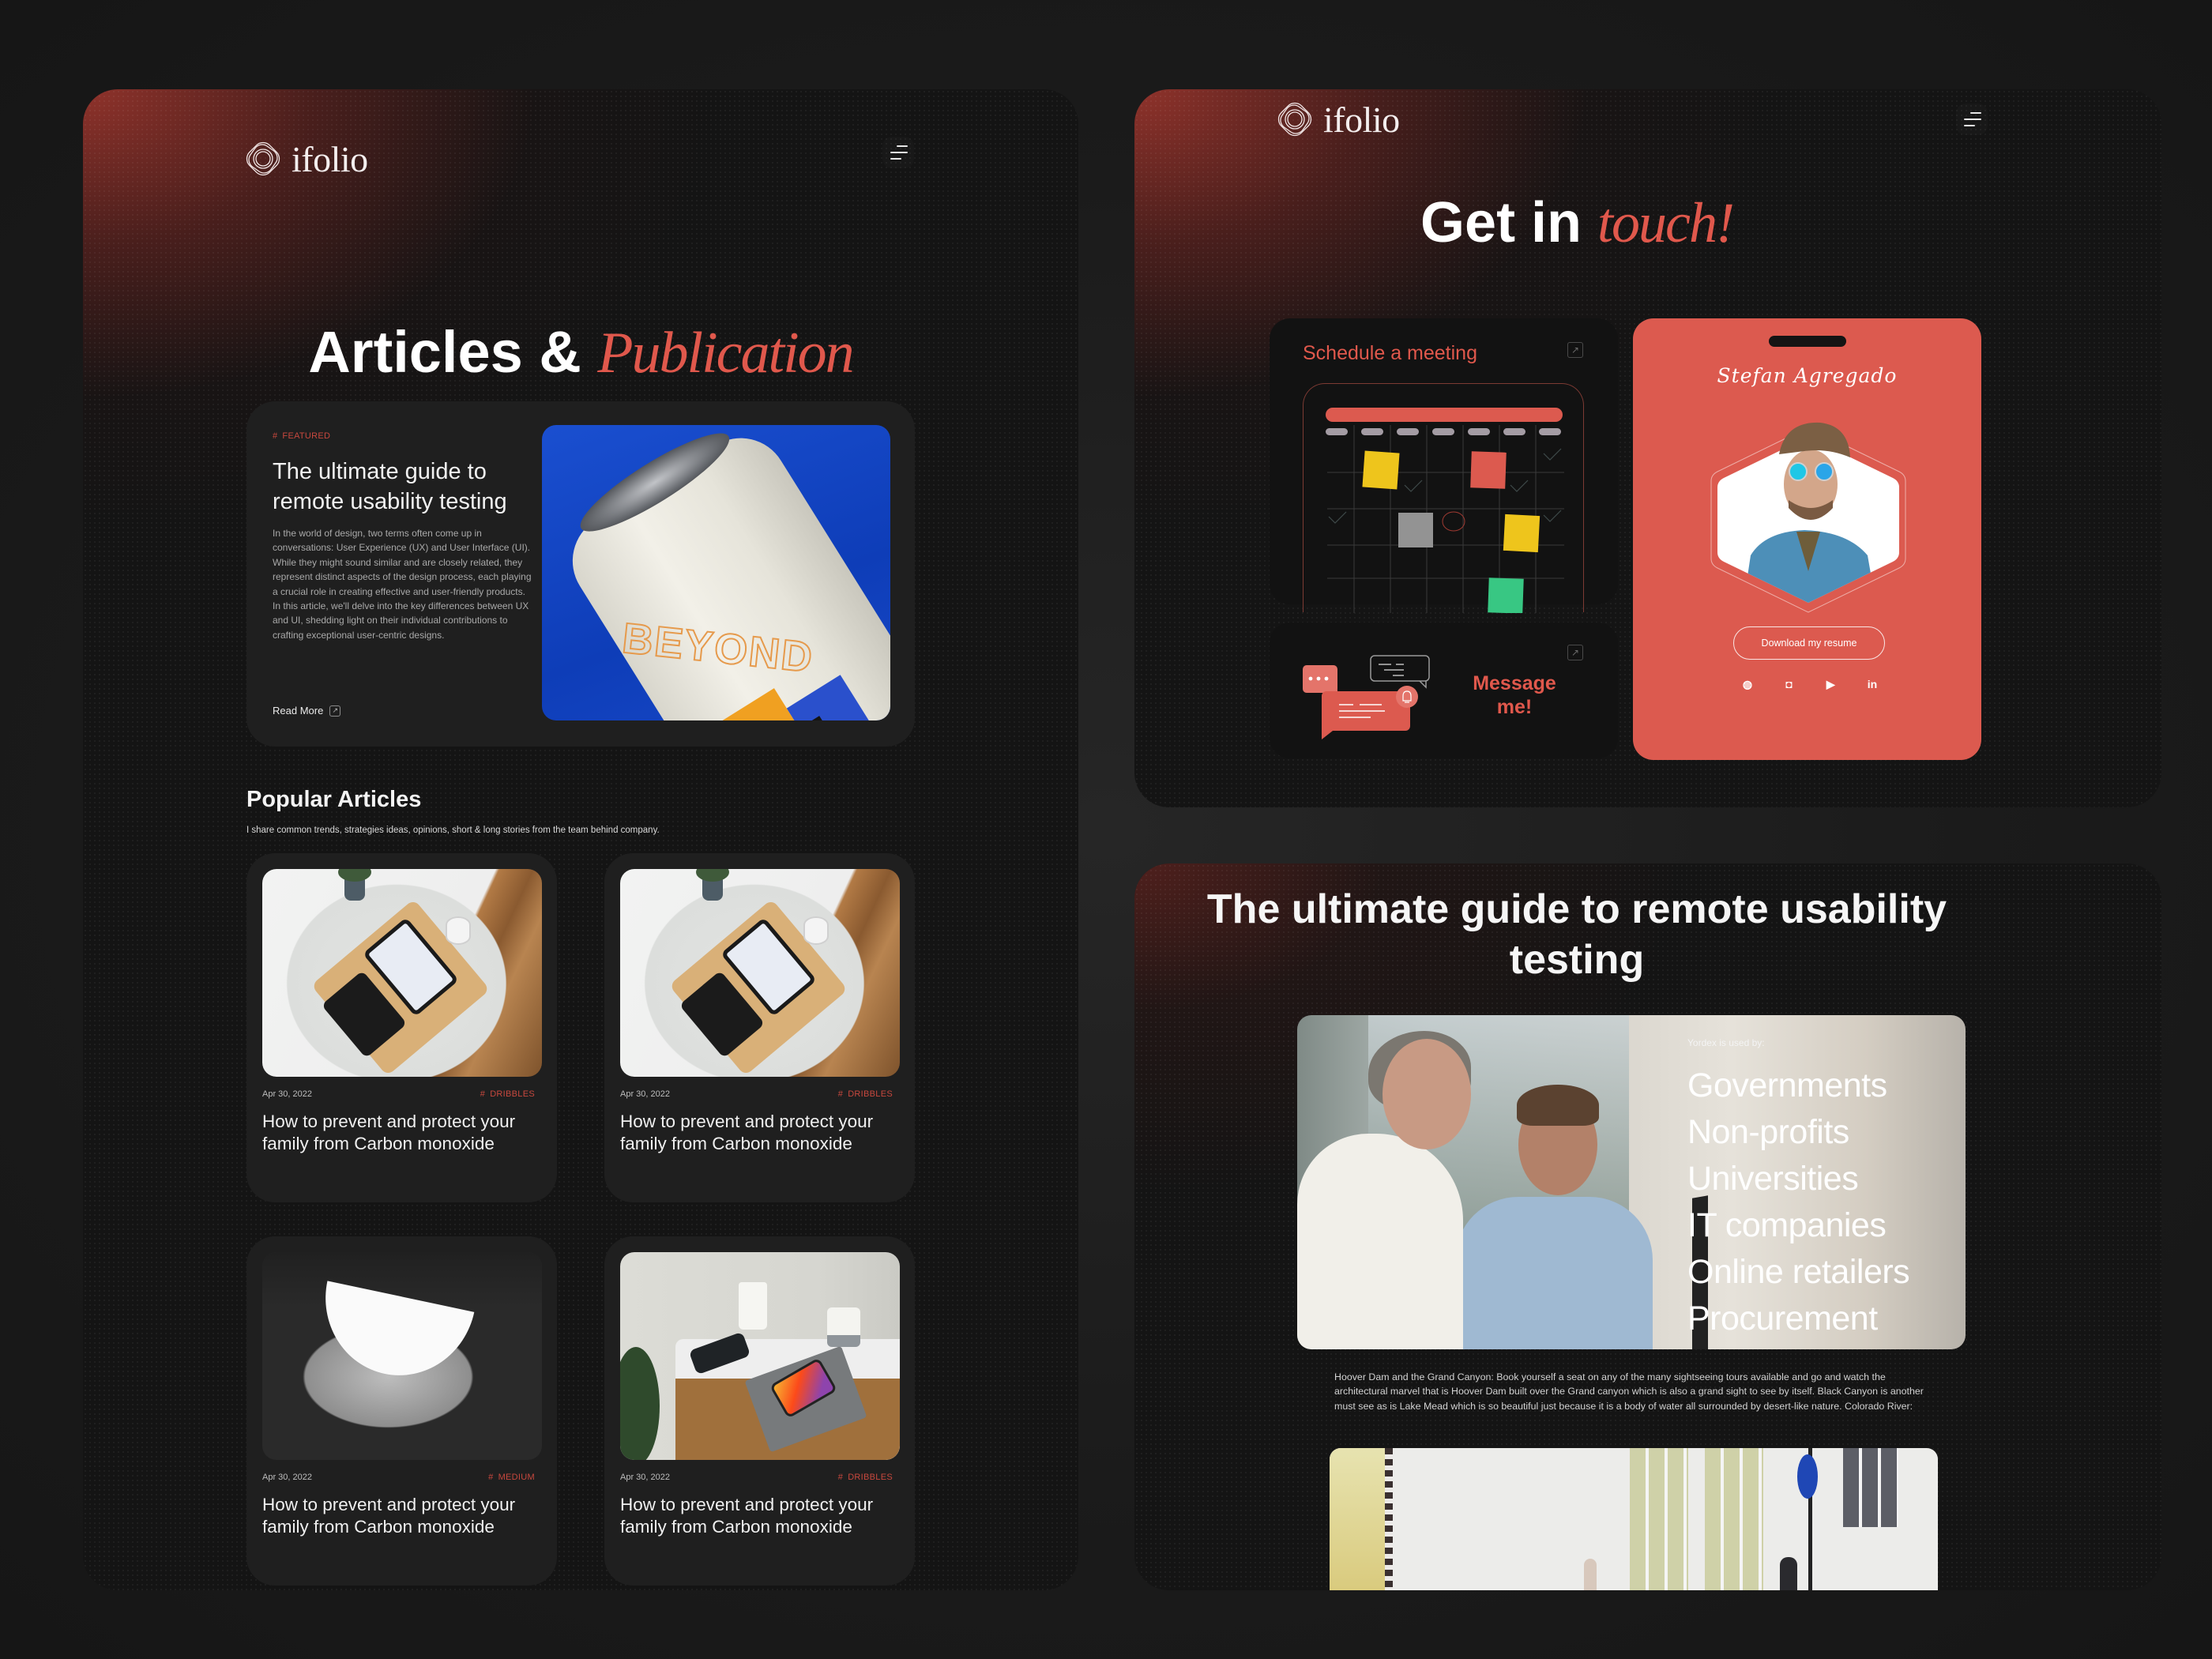 The height and width of the screenshot is (1659, 2212). What do you see at coordinates (1515, 695) in the screenshot?
I see `message-me-label: Message me!` at bounding box center [1515, 695].